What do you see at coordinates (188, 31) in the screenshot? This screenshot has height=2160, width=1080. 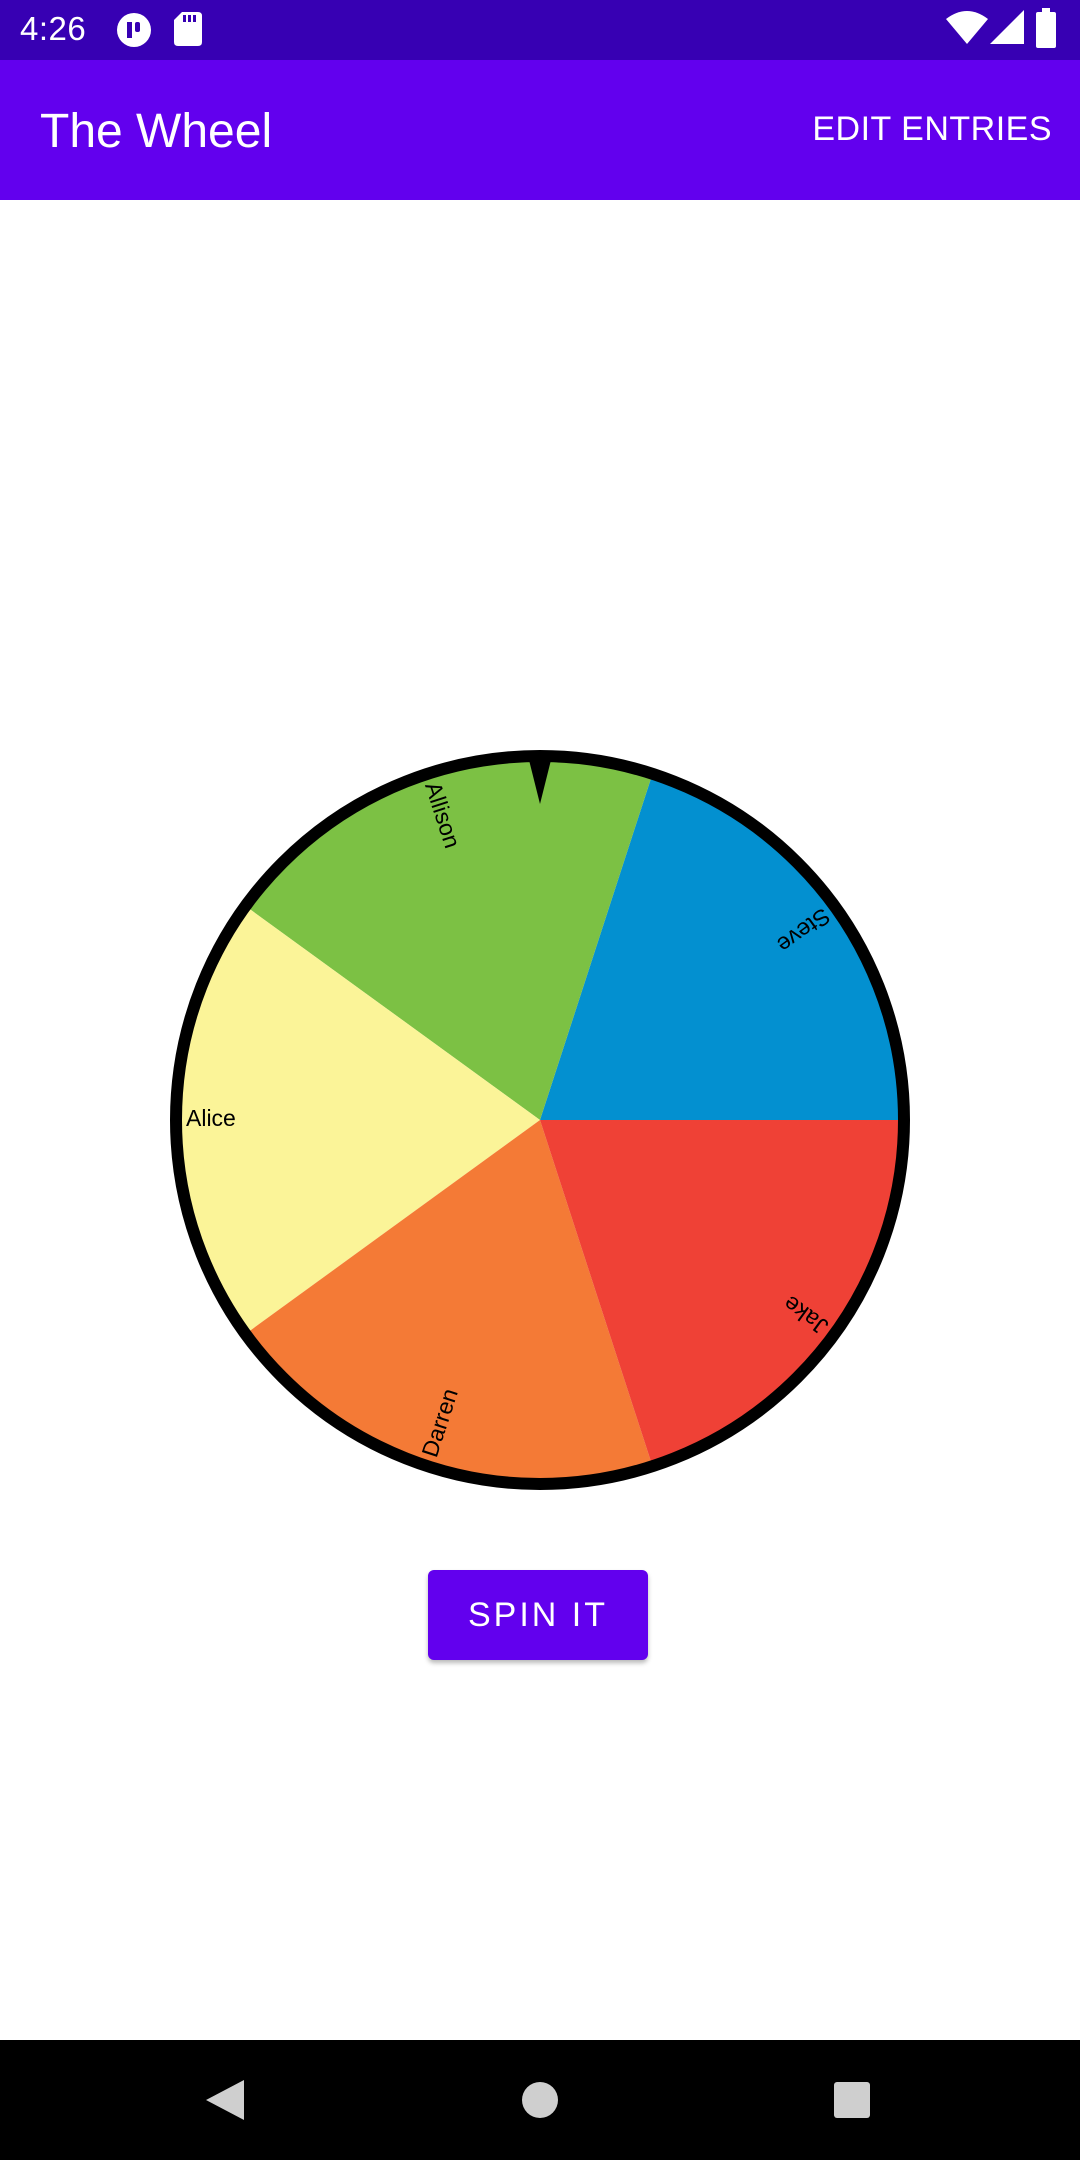 I see `sd-card-icon` at bounding box center [188, 31].